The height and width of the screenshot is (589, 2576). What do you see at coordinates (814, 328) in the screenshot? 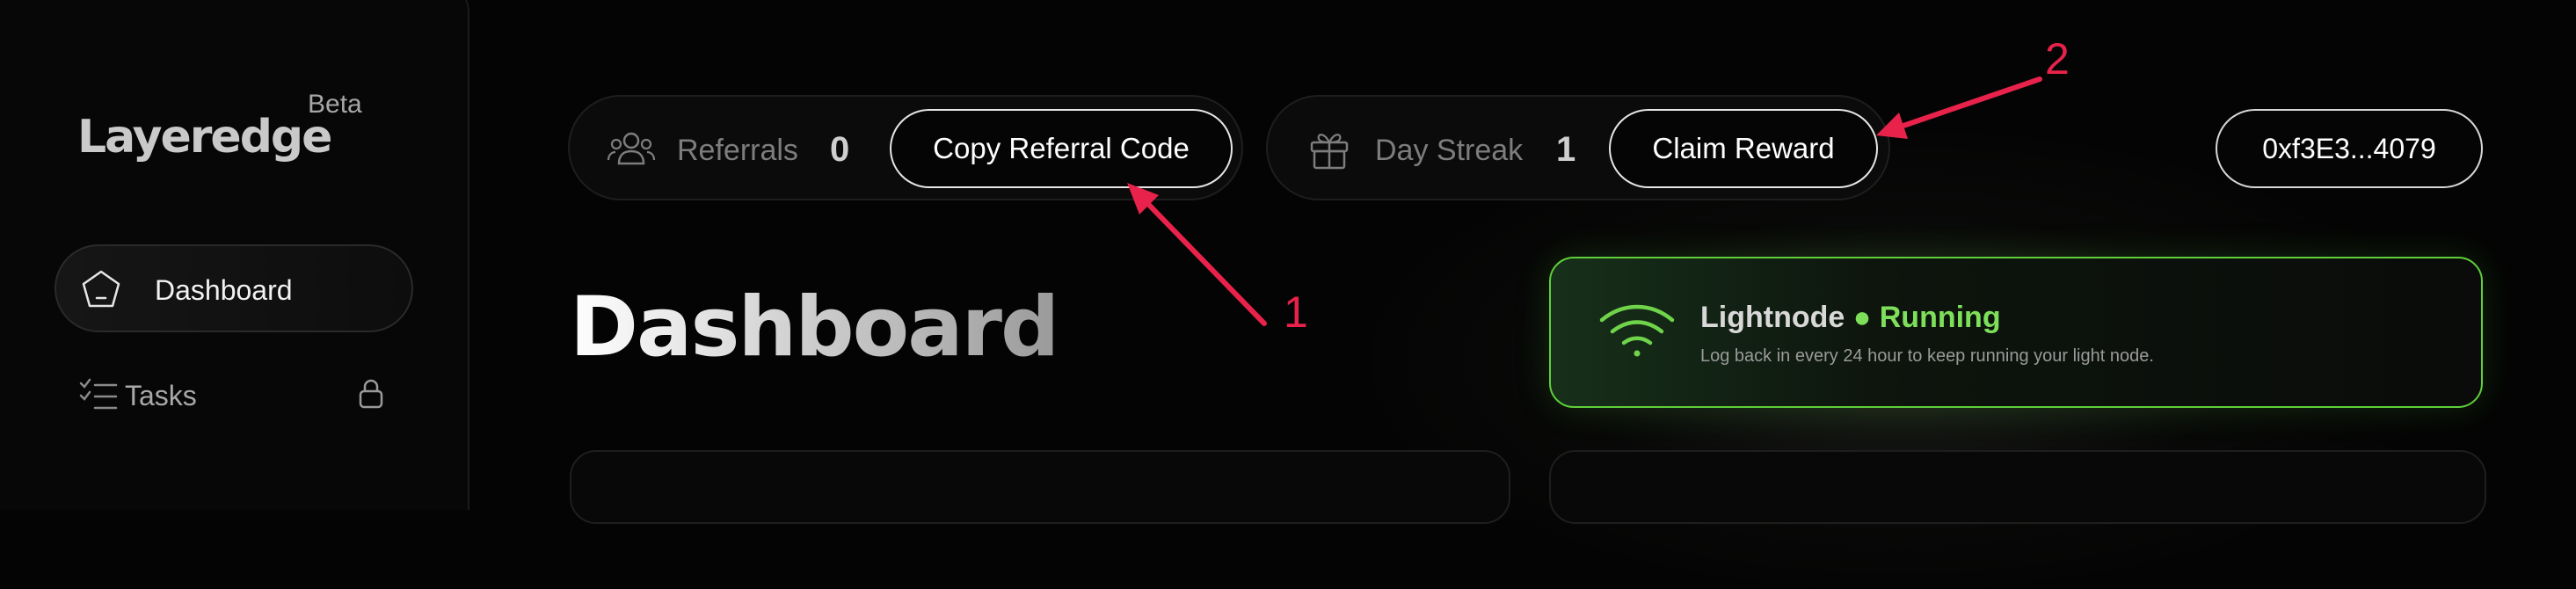
I see `page-title: Dashboard` at bounding box center [814, 328].